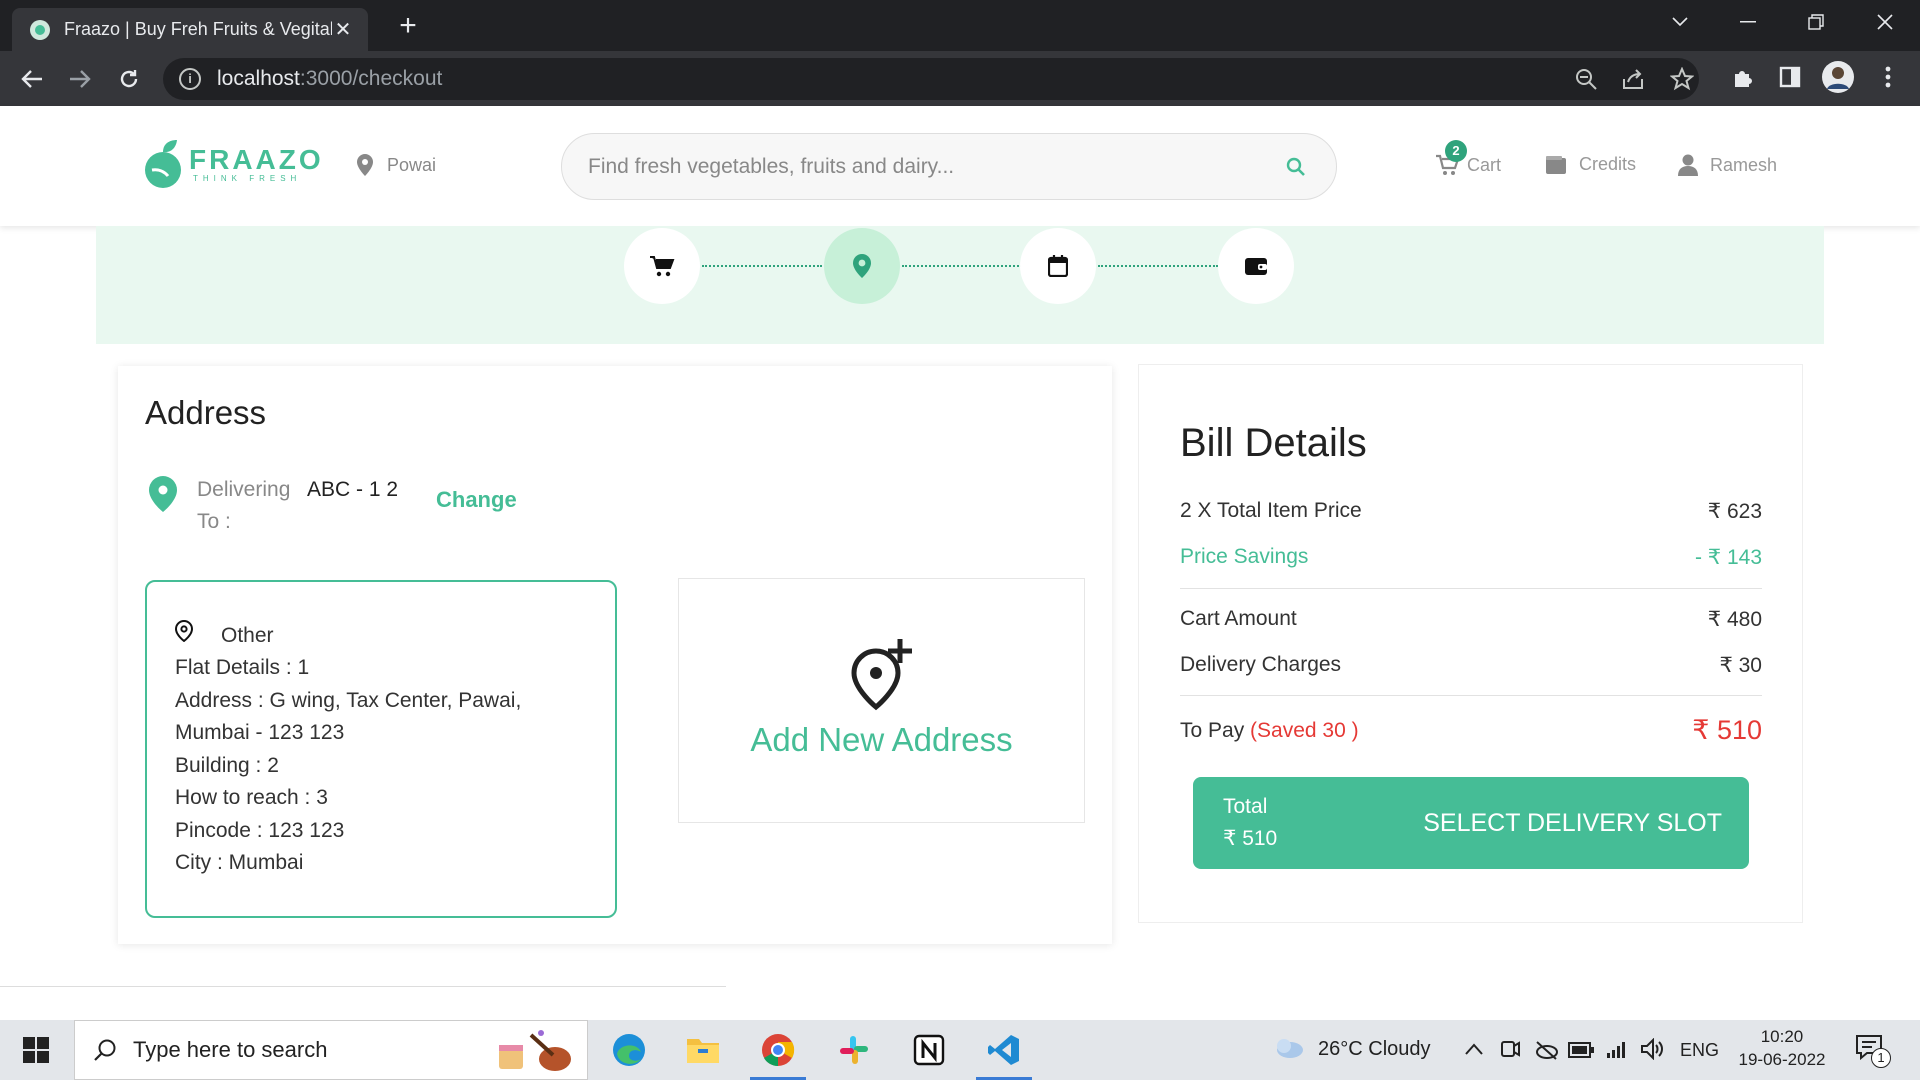 This screenshot has height=1080, width=1920. I want to click on price-savings-row: Price Savings - ₹ 143, so click(1471, 557).